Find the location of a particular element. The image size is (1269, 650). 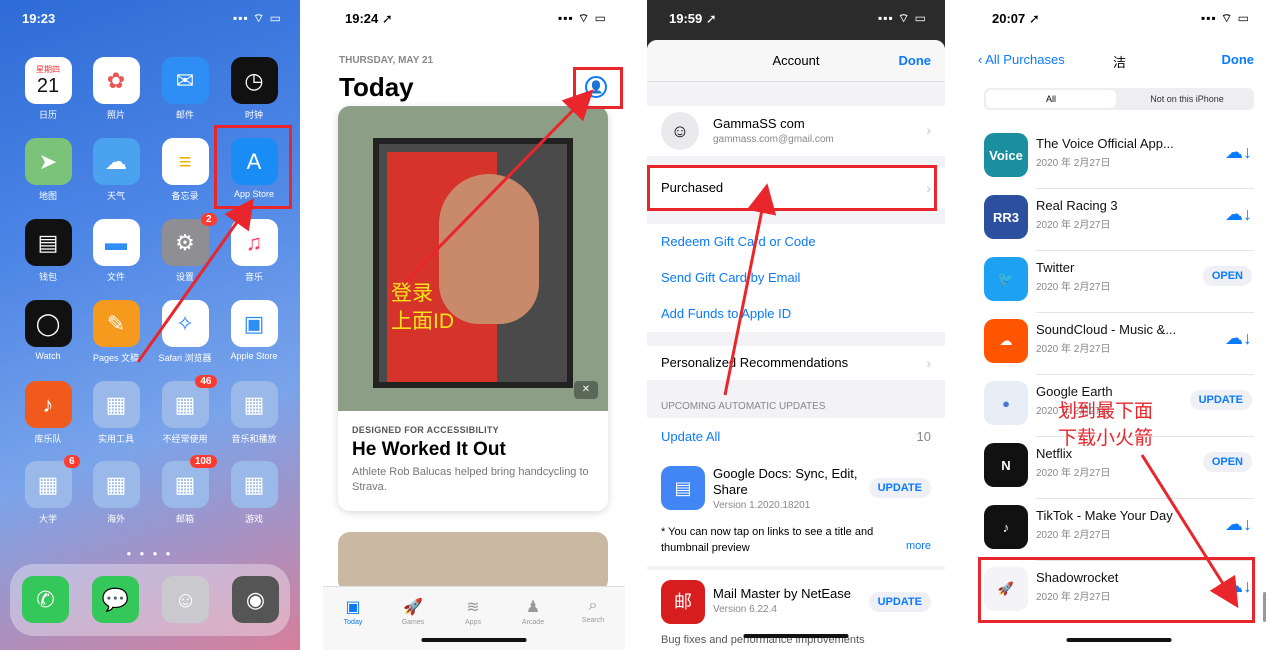

purchase-row: 🐦 Twitter 2020 年 2月27日 OPEN is located at coordinates (1119, 281).